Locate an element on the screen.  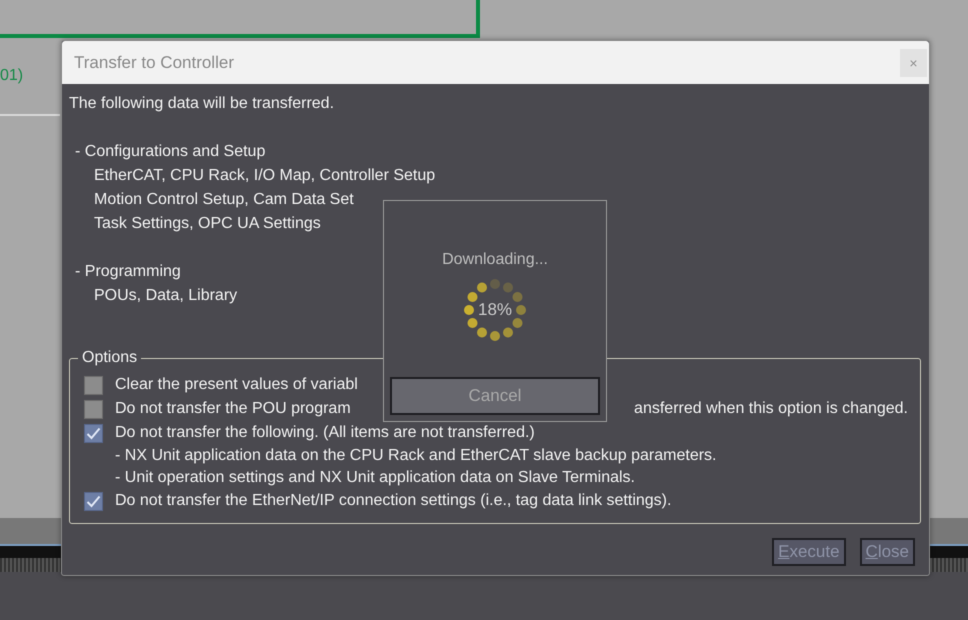
section-heading: - Programming is located at coordinates (128, 272).